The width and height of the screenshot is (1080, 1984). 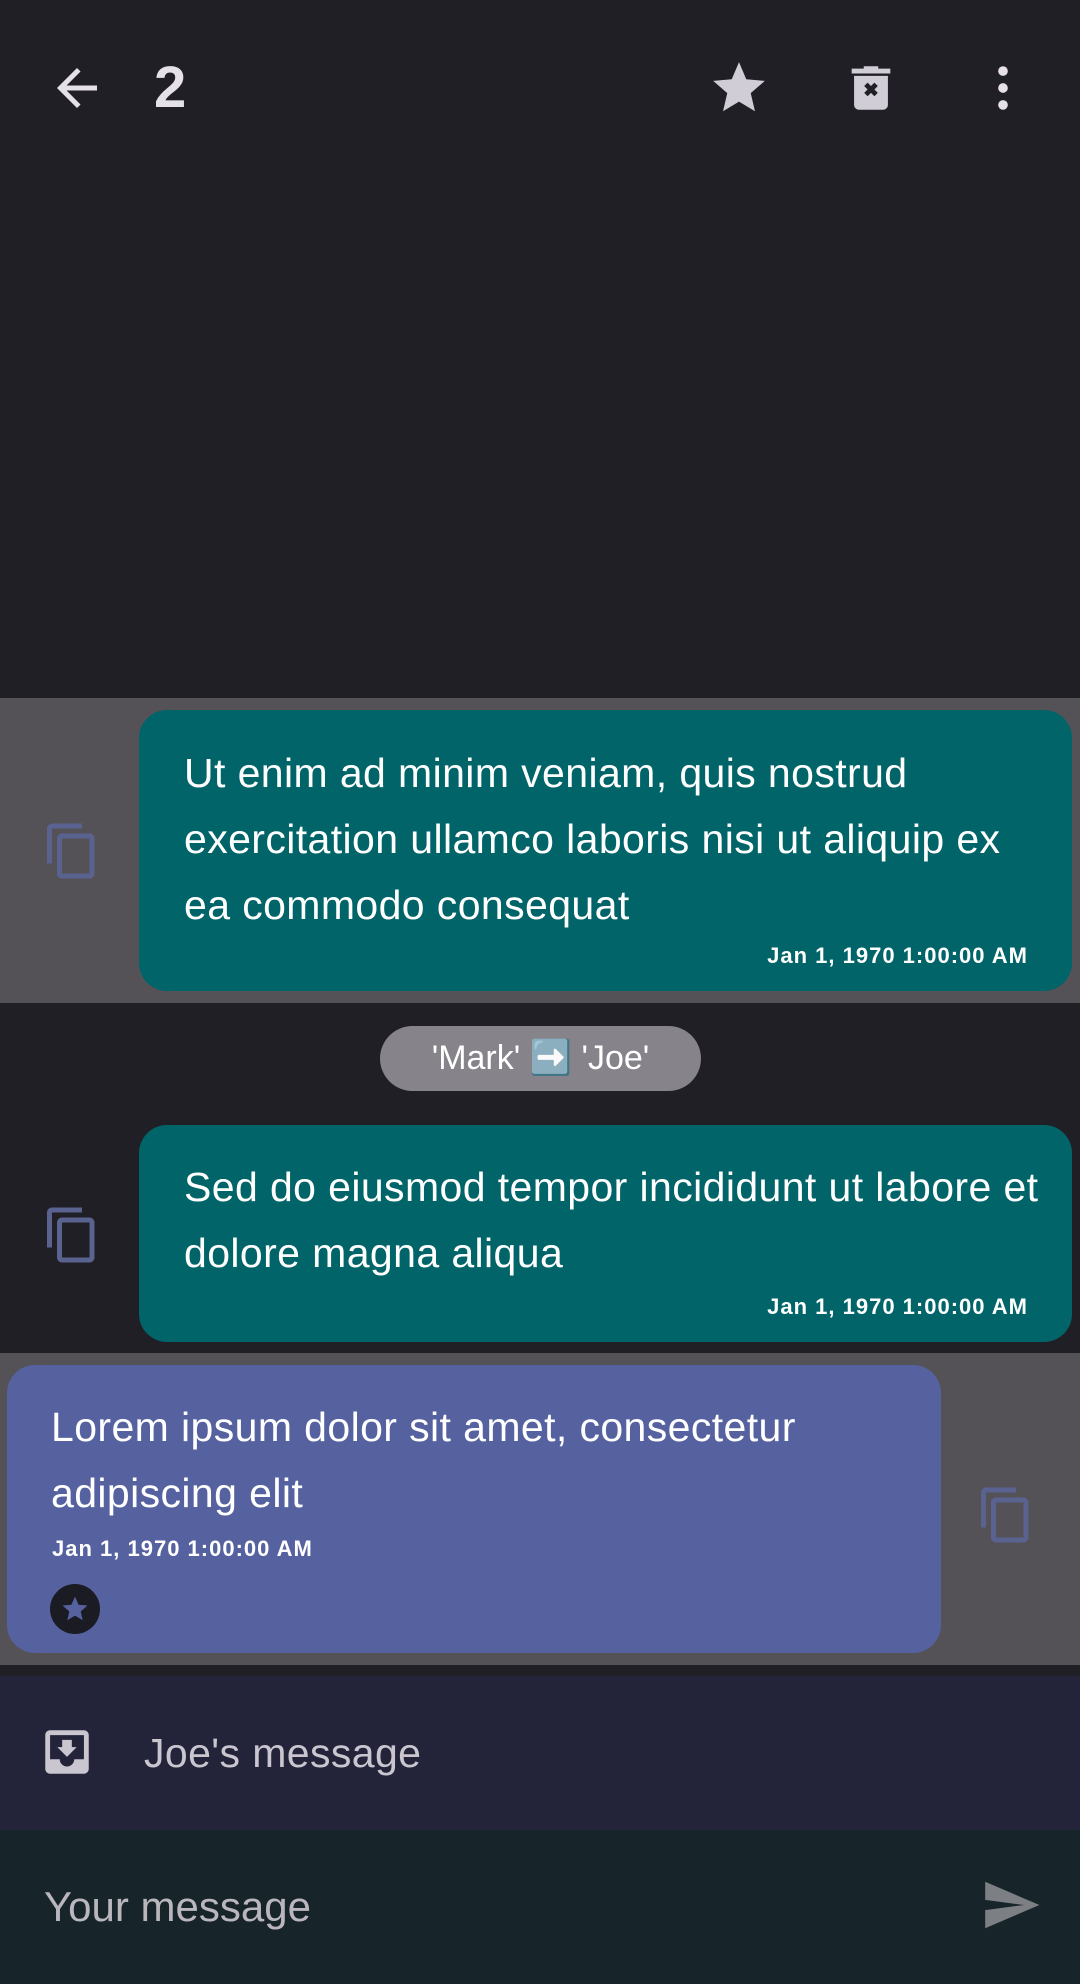 What do you see at coordinates (540, 1753) in the screenshot?
I see `sender-bar: Joe's message` at bounding box center [540, 1753].